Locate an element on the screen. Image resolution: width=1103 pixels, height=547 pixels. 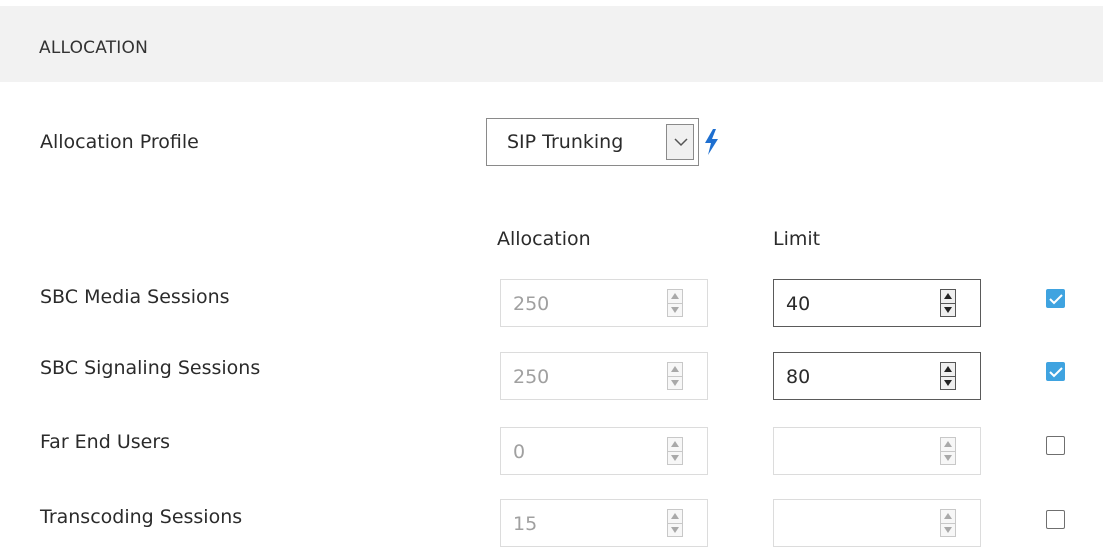
stepper-value: 80 is located at coordinates (798, 377).